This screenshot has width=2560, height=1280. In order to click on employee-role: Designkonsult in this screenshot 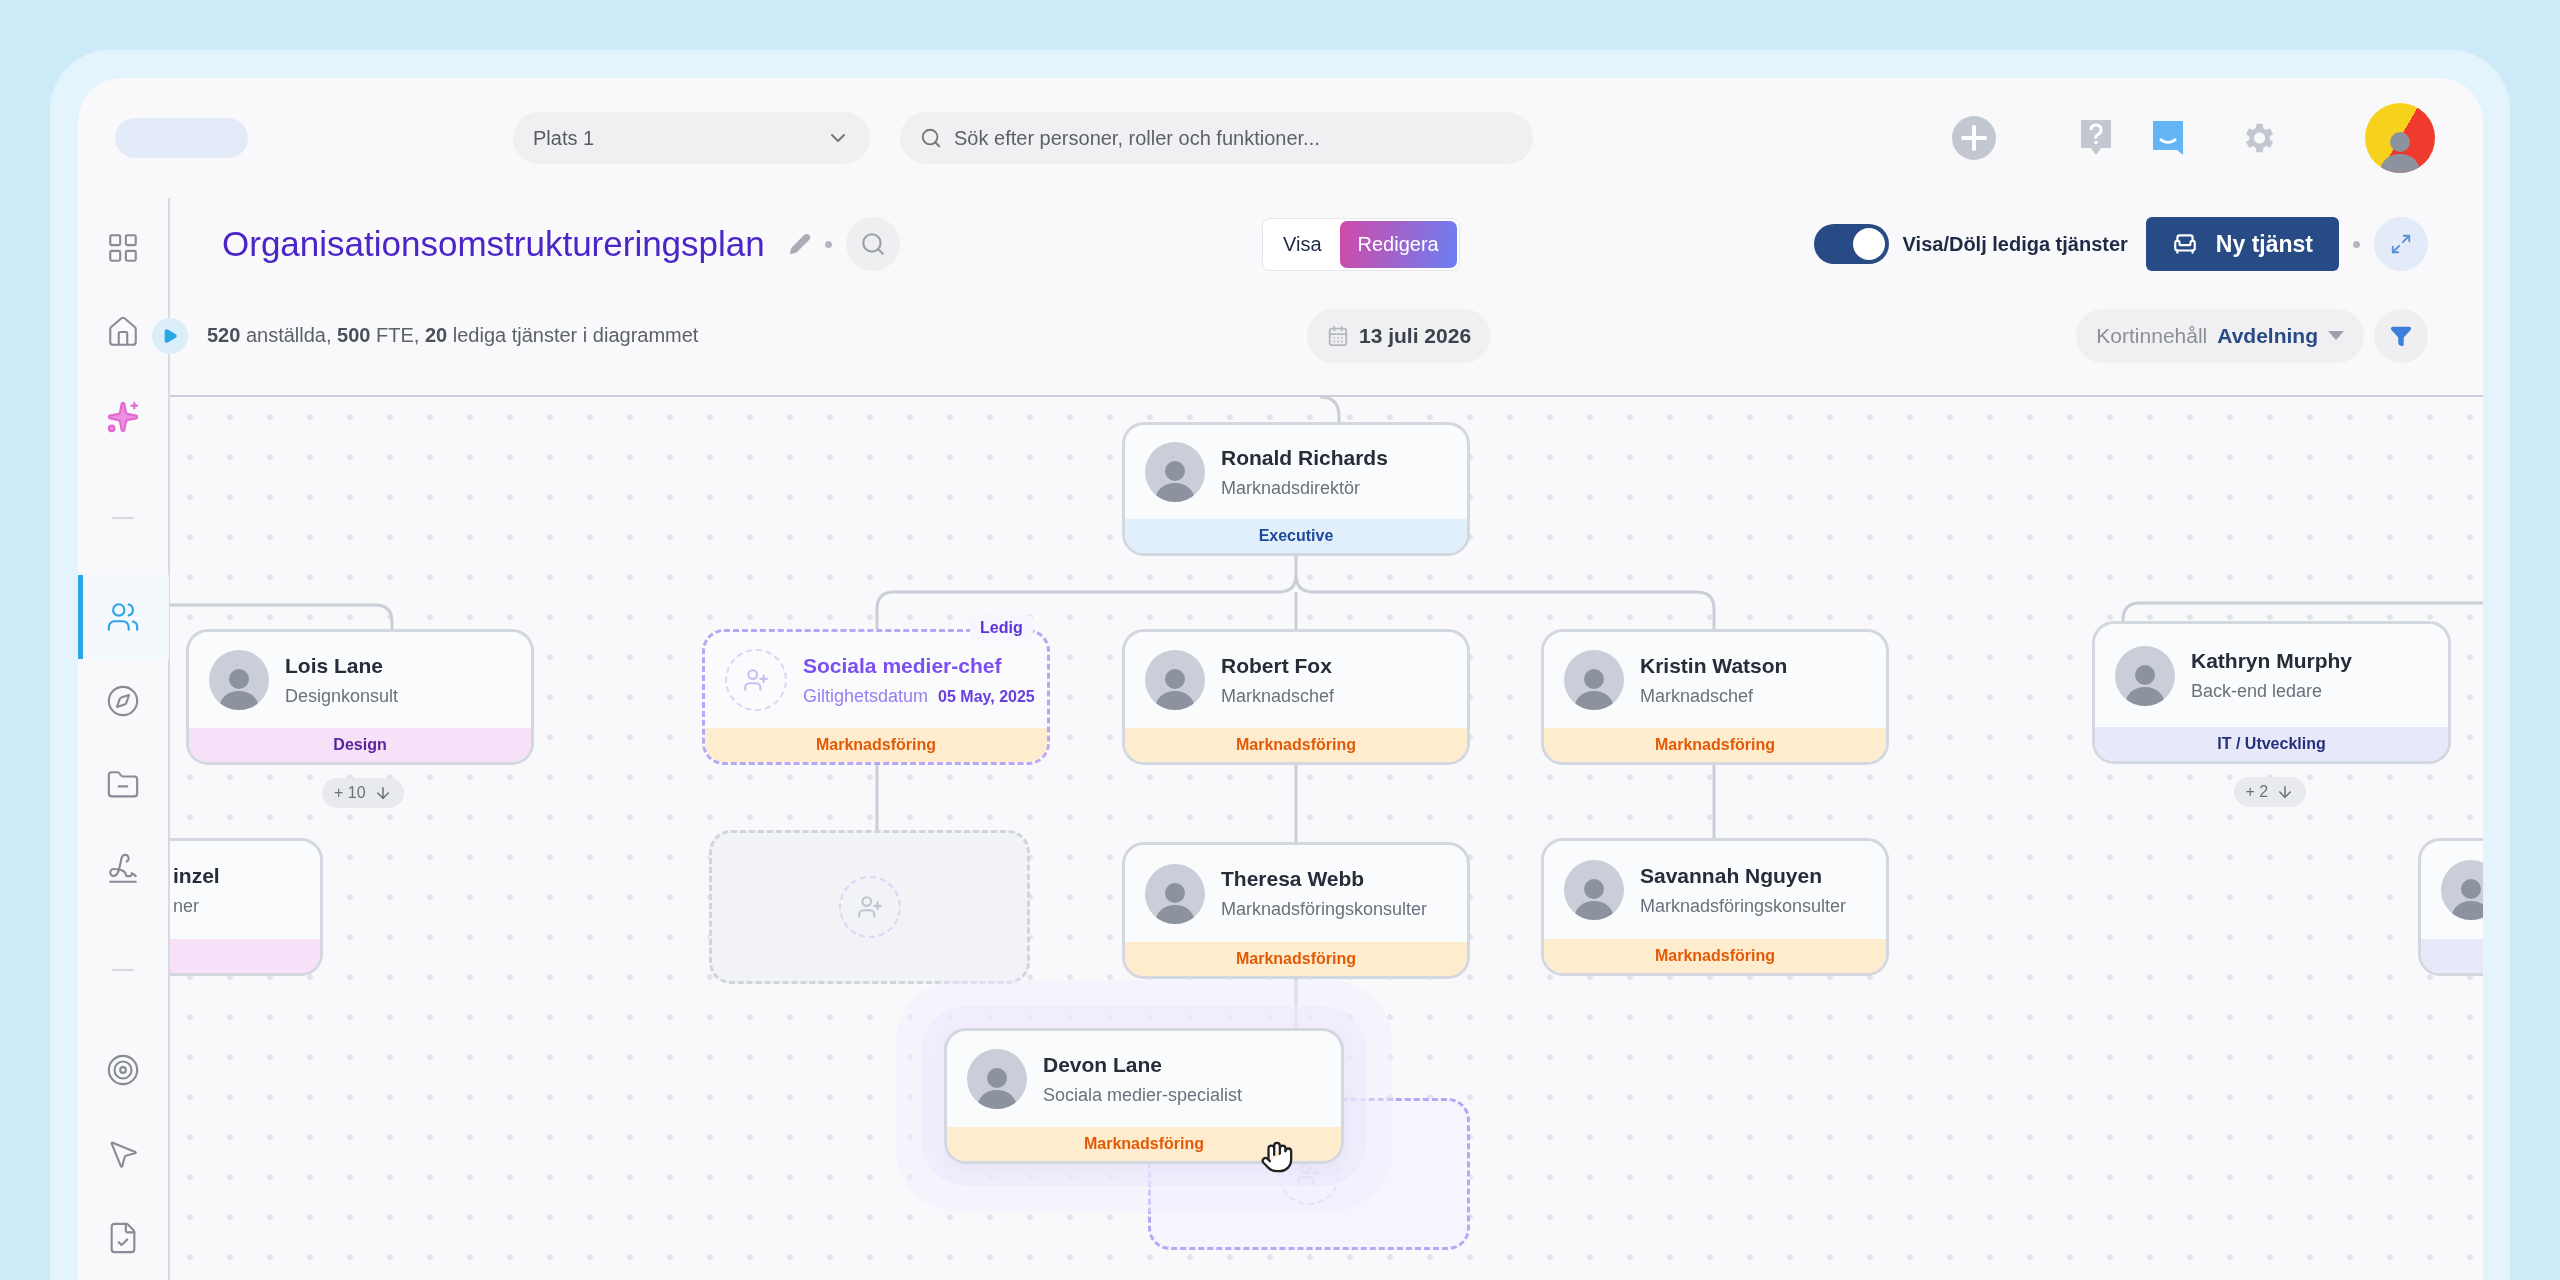, I will do `click(342, 696)`.